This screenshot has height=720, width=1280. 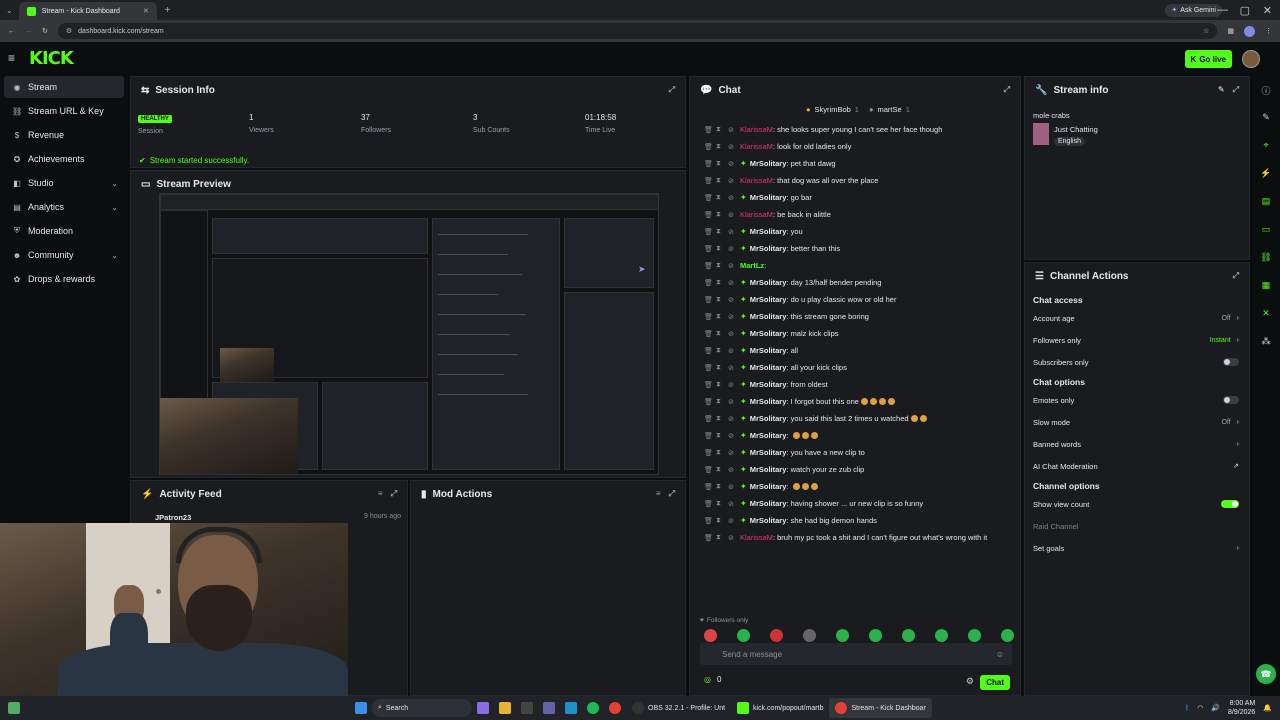 I want to click on url-field: ⚙ dashboard.kick.com/stream ☆, so click(x=637, y=31).